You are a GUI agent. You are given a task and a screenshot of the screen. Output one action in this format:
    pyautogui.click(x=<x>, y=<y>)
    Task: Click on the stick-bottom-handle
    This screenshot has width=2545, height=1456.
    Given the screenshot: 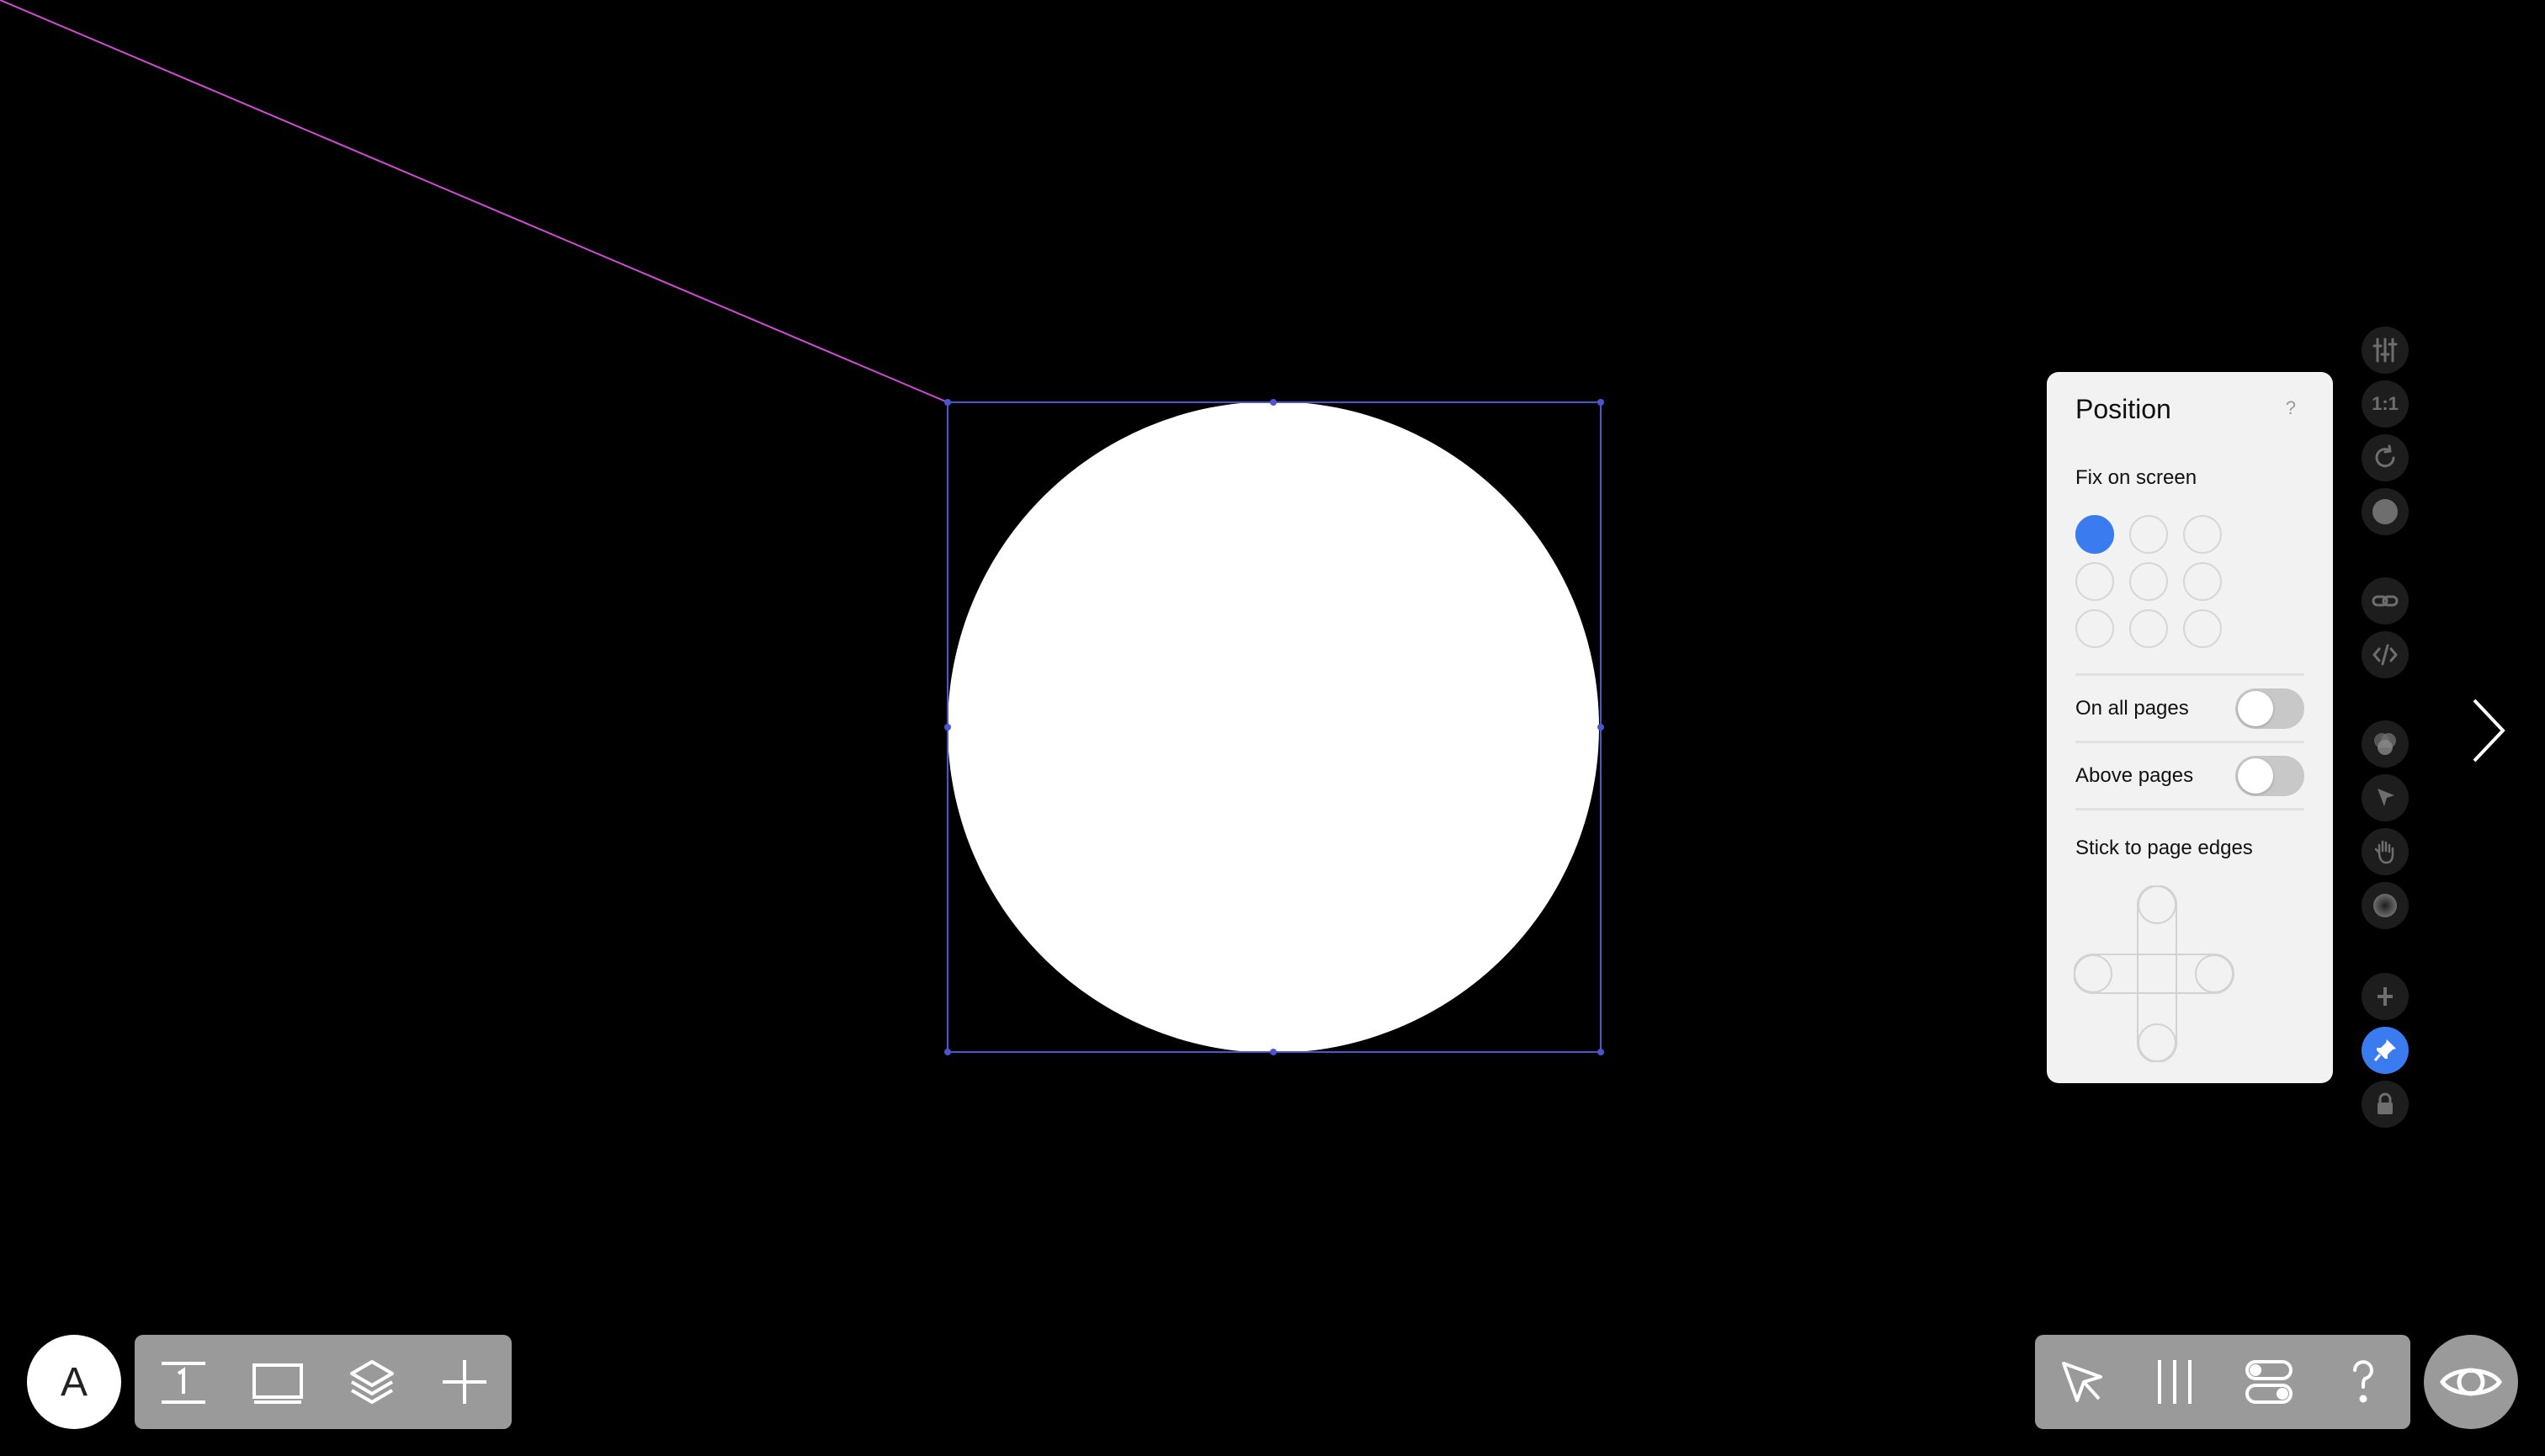 What is the action you would take?
    pyautogui.click(x=2157, y=1042)
    